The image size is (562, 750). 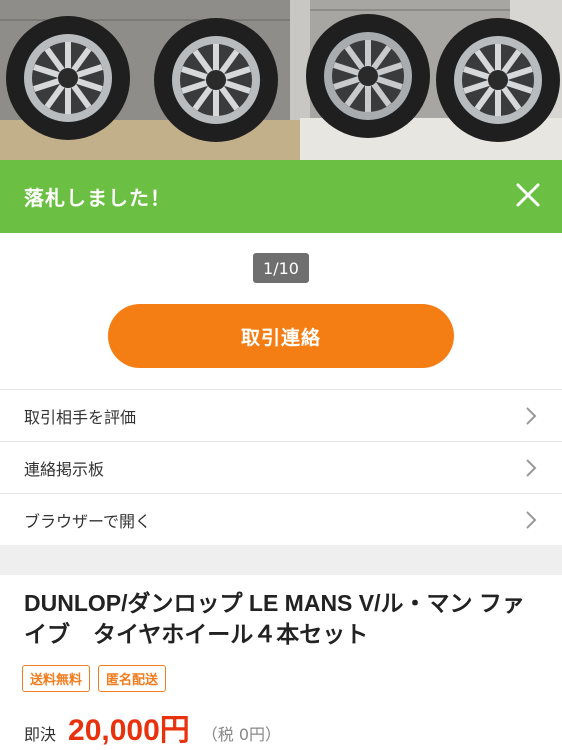 I want to click on won-banner: 落札しました！, so click(x=281, y=196).